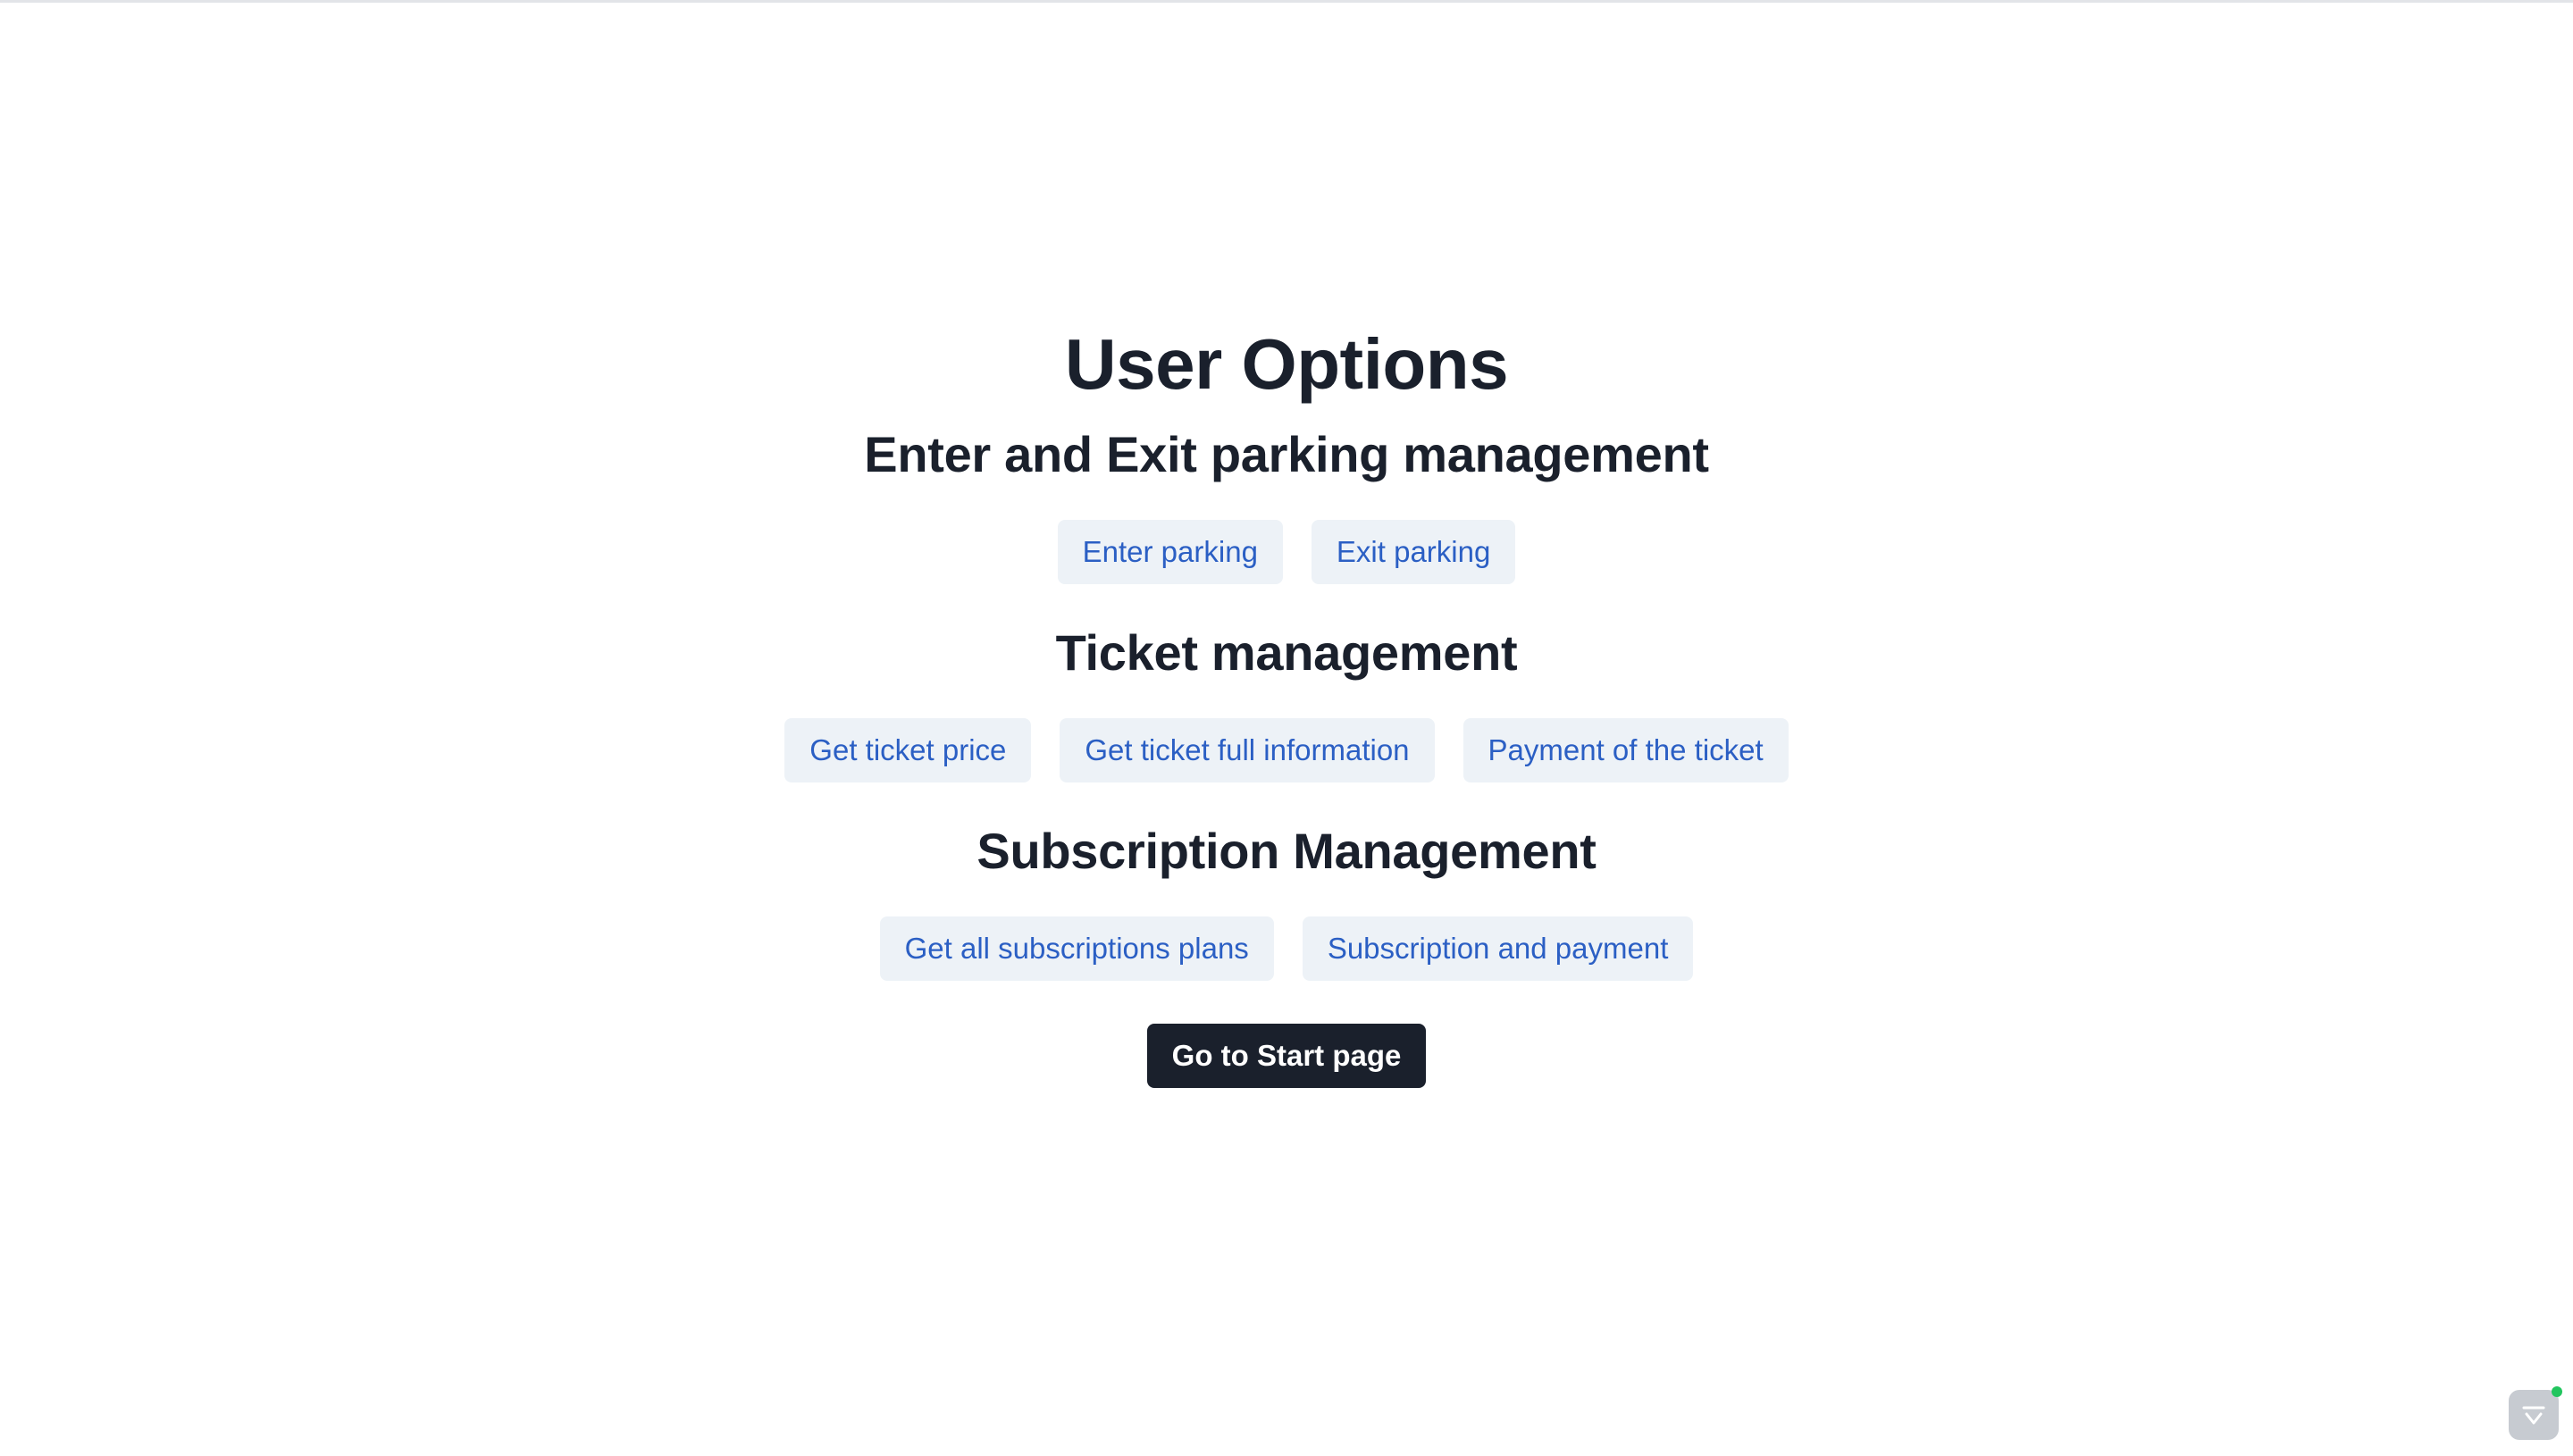 The height and width of the screenshot is (1456, 2573). What do you see at coordinates (1247, 750) in the screenshot?
I see `get-ticket-info-button: Get ticket full information` at bounding box center [1247, 750].